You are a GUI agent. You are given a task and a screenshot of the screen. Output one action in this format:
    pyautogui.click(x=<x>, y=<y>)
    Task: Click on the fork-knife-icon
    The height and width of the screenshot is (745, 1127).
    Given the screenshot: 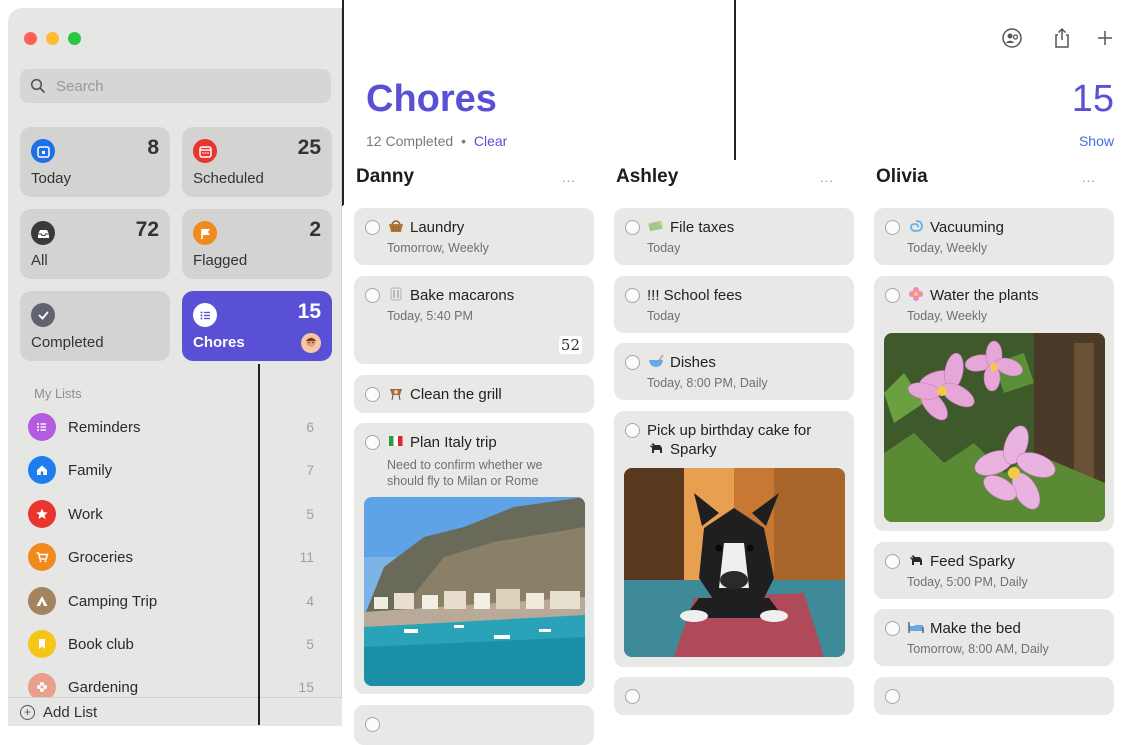 What is the action you would take?
    pyautogui.click(x=396, y=294)
    